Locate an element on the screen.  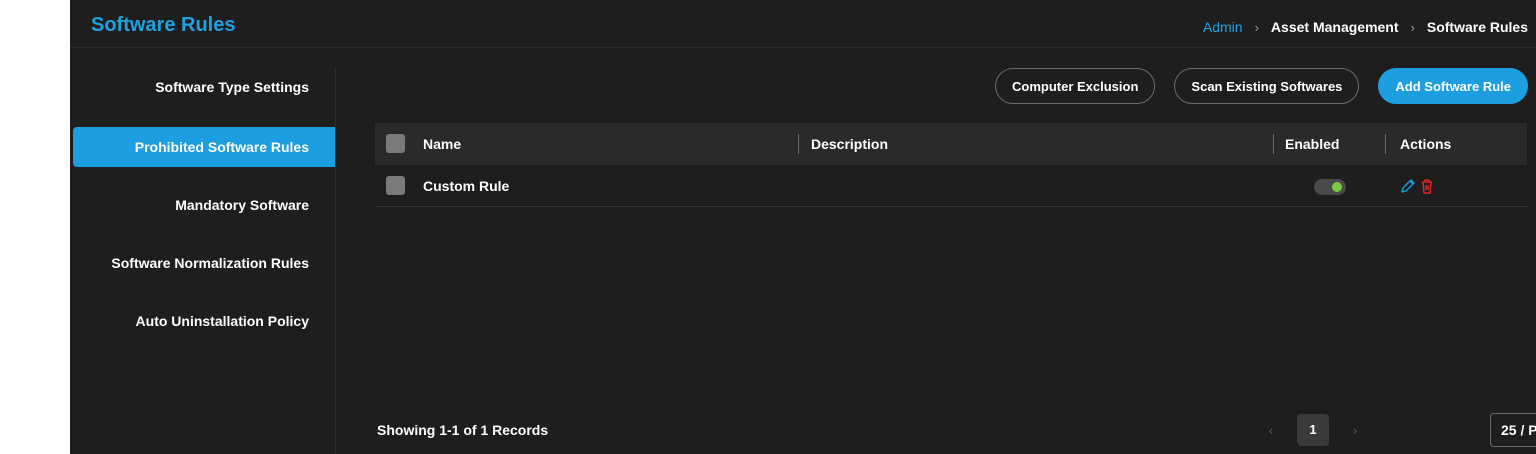
sidebar-item-mandatory-software: Mandatory Software is located at coordinates (242, 205).